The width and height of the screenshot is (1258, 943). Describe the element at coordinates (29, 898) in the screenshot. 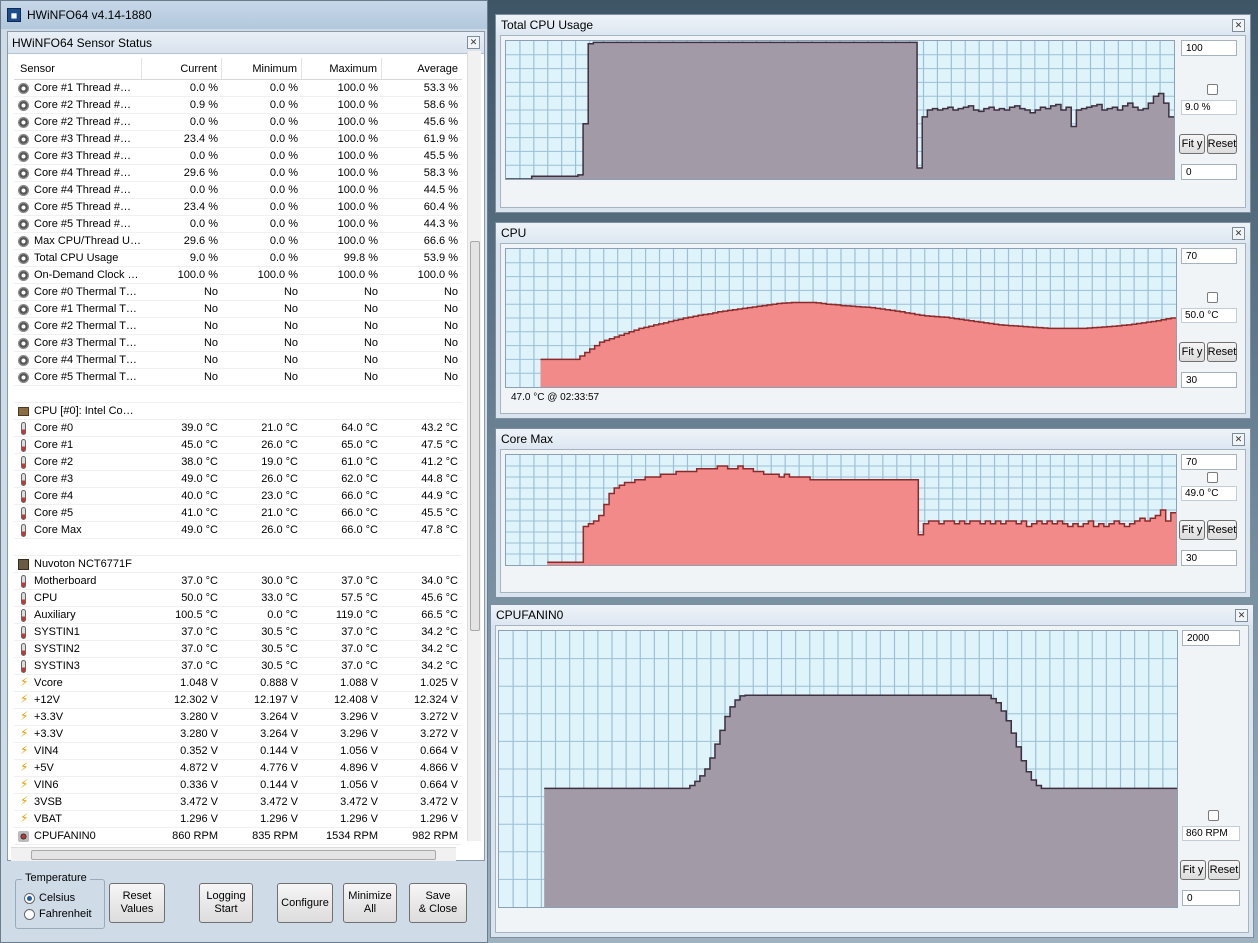

I see `celsius-radio` at that location.